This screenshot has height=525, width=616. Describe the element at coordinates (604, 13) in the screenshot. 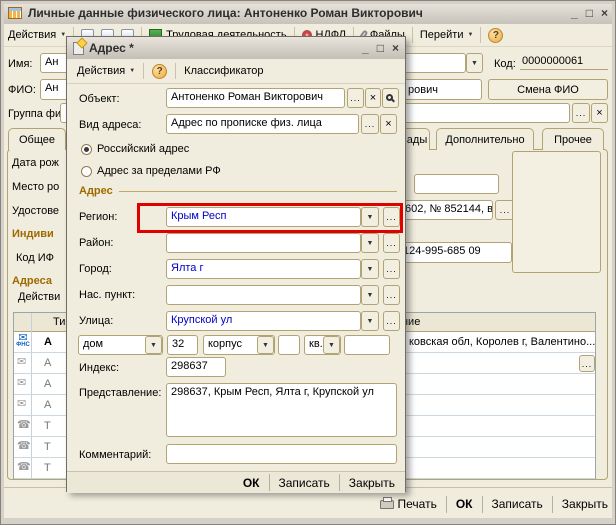

I see `main-close-button: ×` at that location.